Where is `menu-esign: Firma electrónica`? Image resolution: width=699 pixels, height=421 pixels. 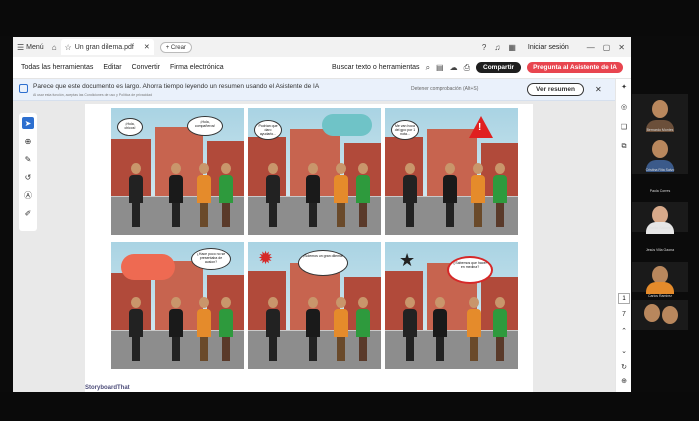
menu-esign: Firma electrónica is located at coordinates (197, 67).